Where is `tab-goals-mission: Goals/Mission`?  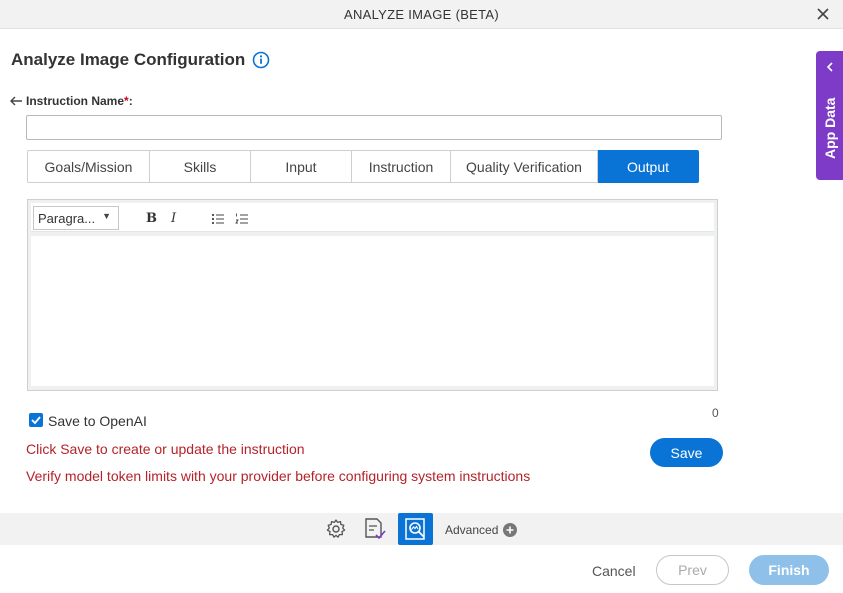 tab-goals-mission: Goals/Mission is located at coordinates (88, 166).